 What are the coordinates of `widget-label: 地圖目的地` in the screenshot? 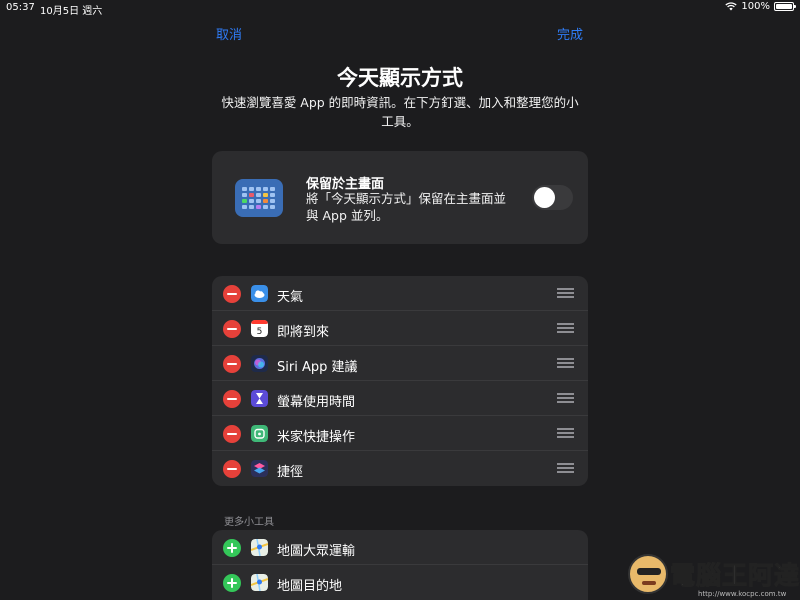 It's located at (310, 586).